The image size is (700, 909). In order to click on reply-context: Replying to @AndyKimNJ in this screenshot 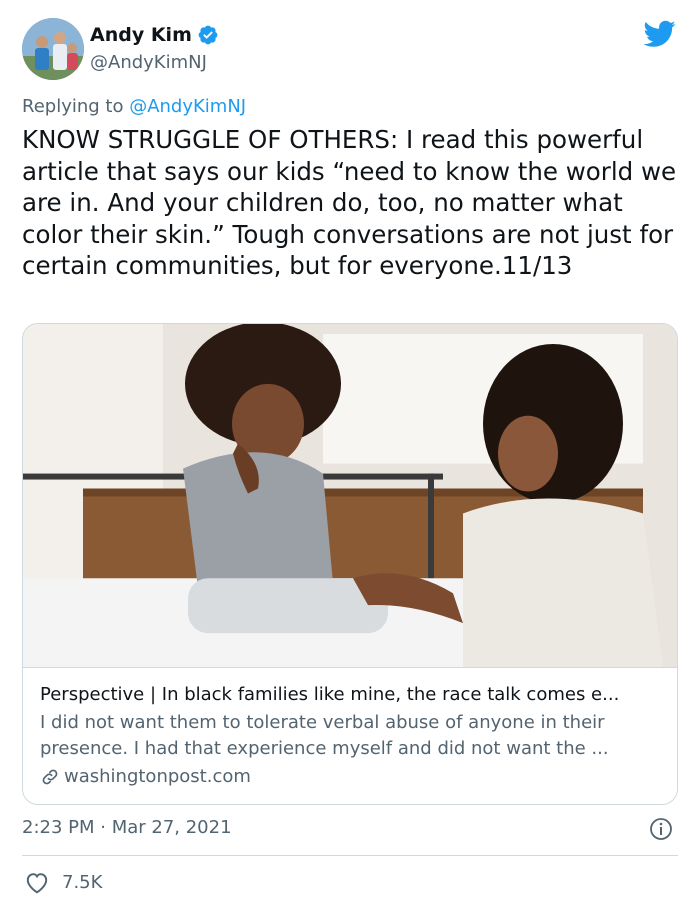, I will do `click(134, 106)`.